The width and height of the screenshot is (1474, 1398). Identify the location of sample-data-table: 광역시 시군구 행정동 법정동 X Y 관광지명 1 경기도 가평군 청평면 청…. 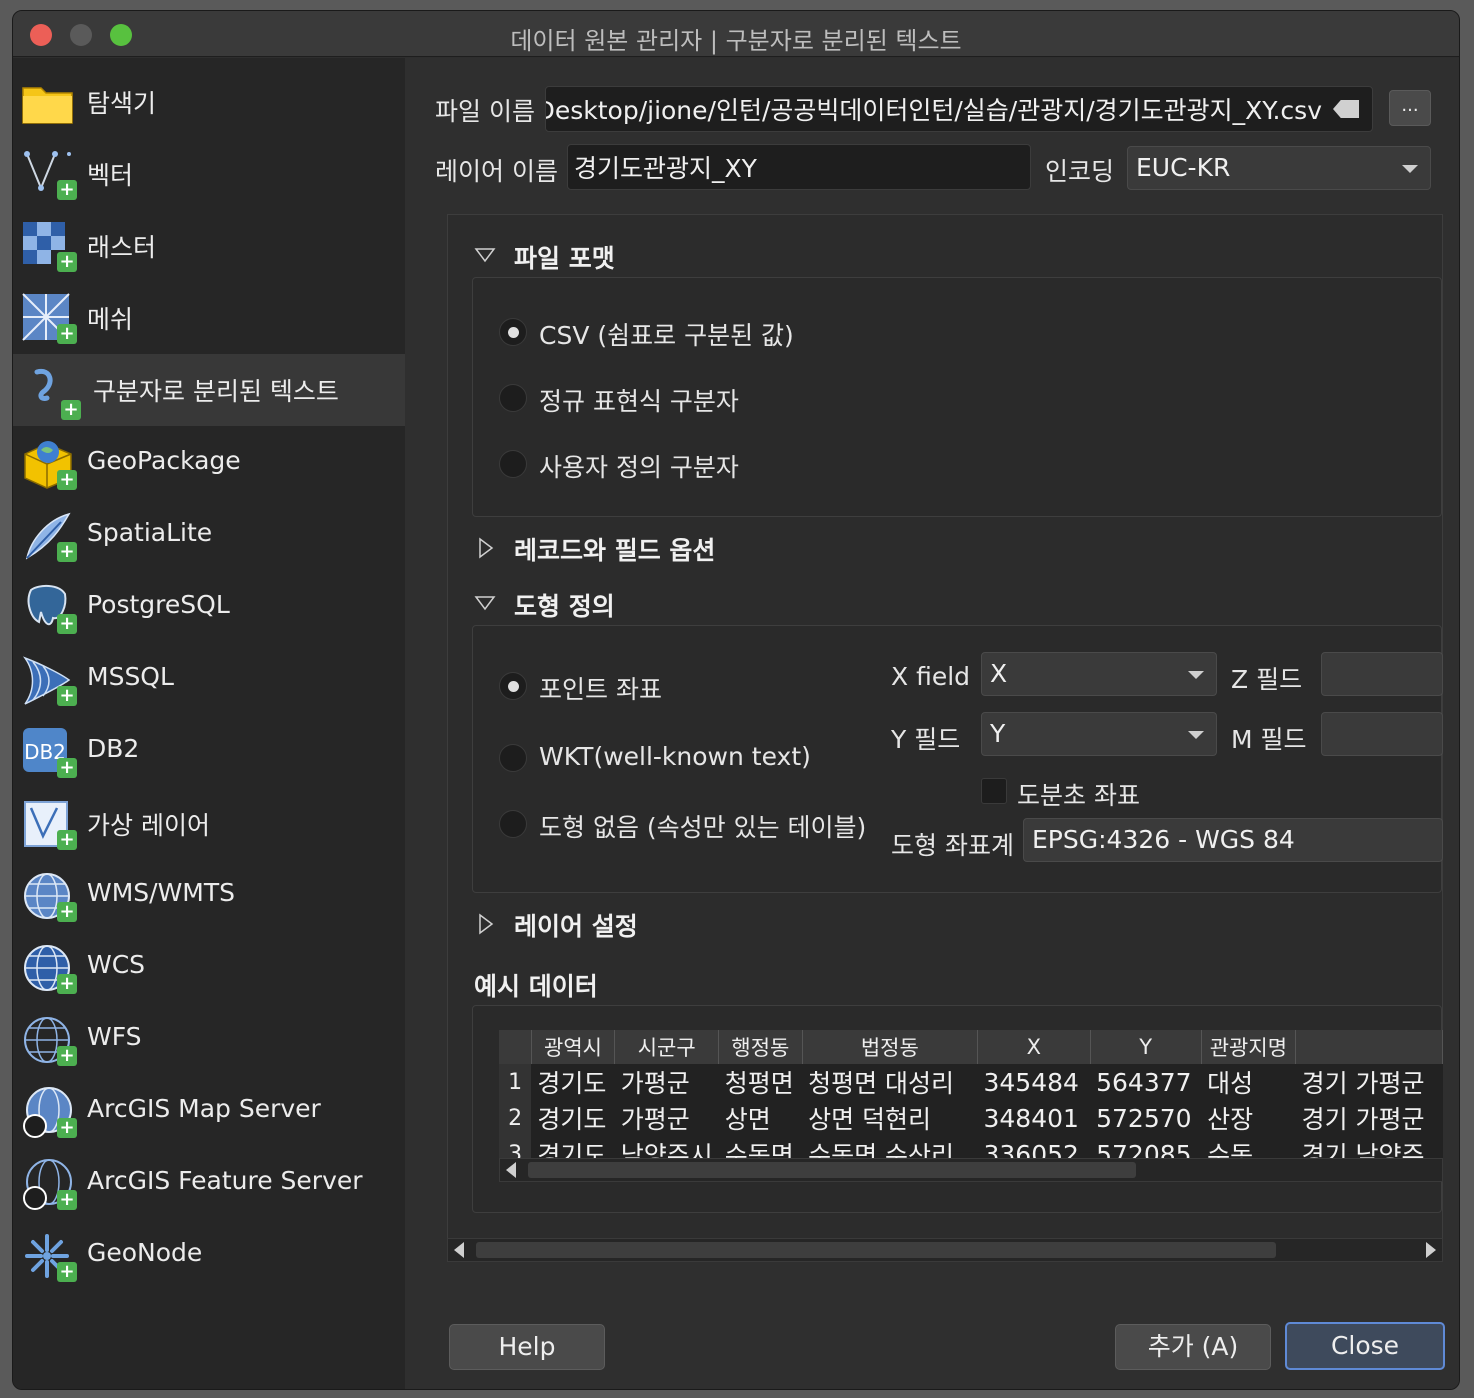
(971, 1094).